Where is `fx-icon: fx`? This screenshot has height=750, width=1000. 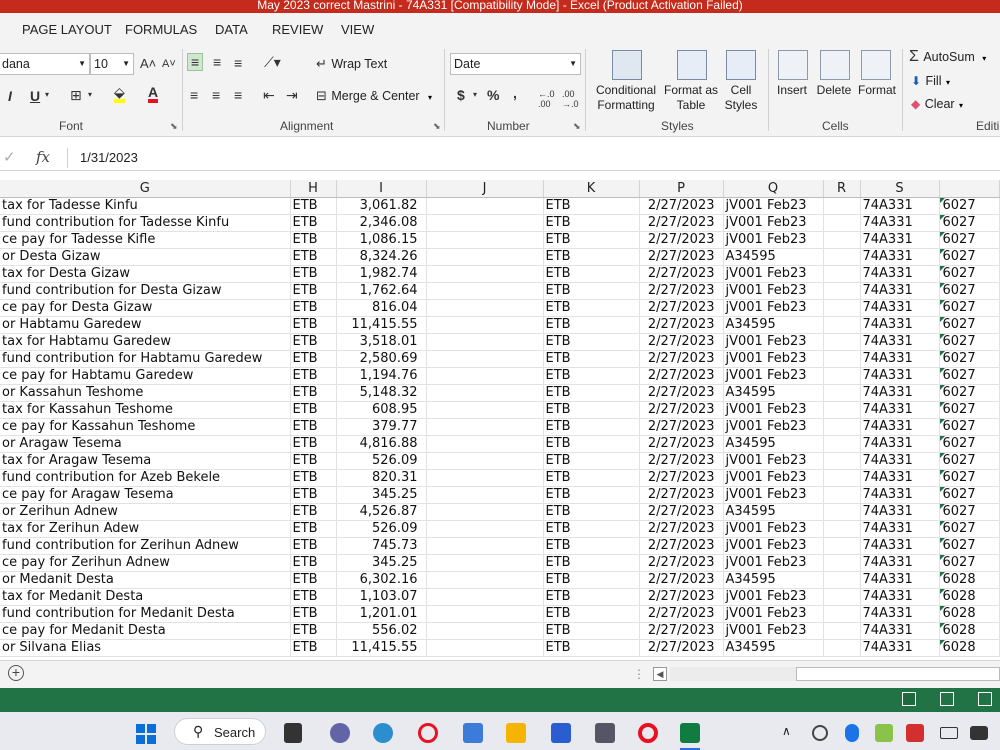 fx-icon: fx is located at coordinates (43, 157).